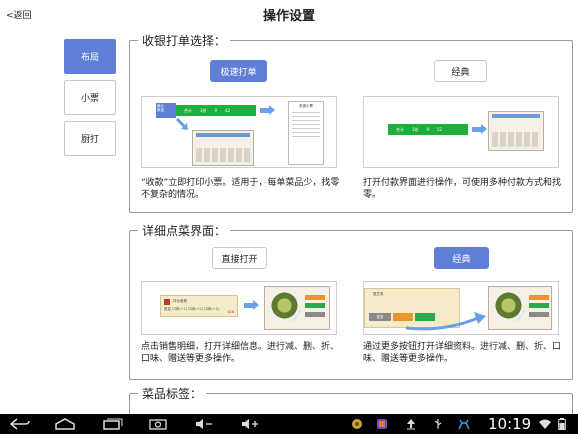  What do you see at coordinates (239, 258) in the screenshot?
I see `open-direct-button: 直接打开` at bounding box center [239, 258].